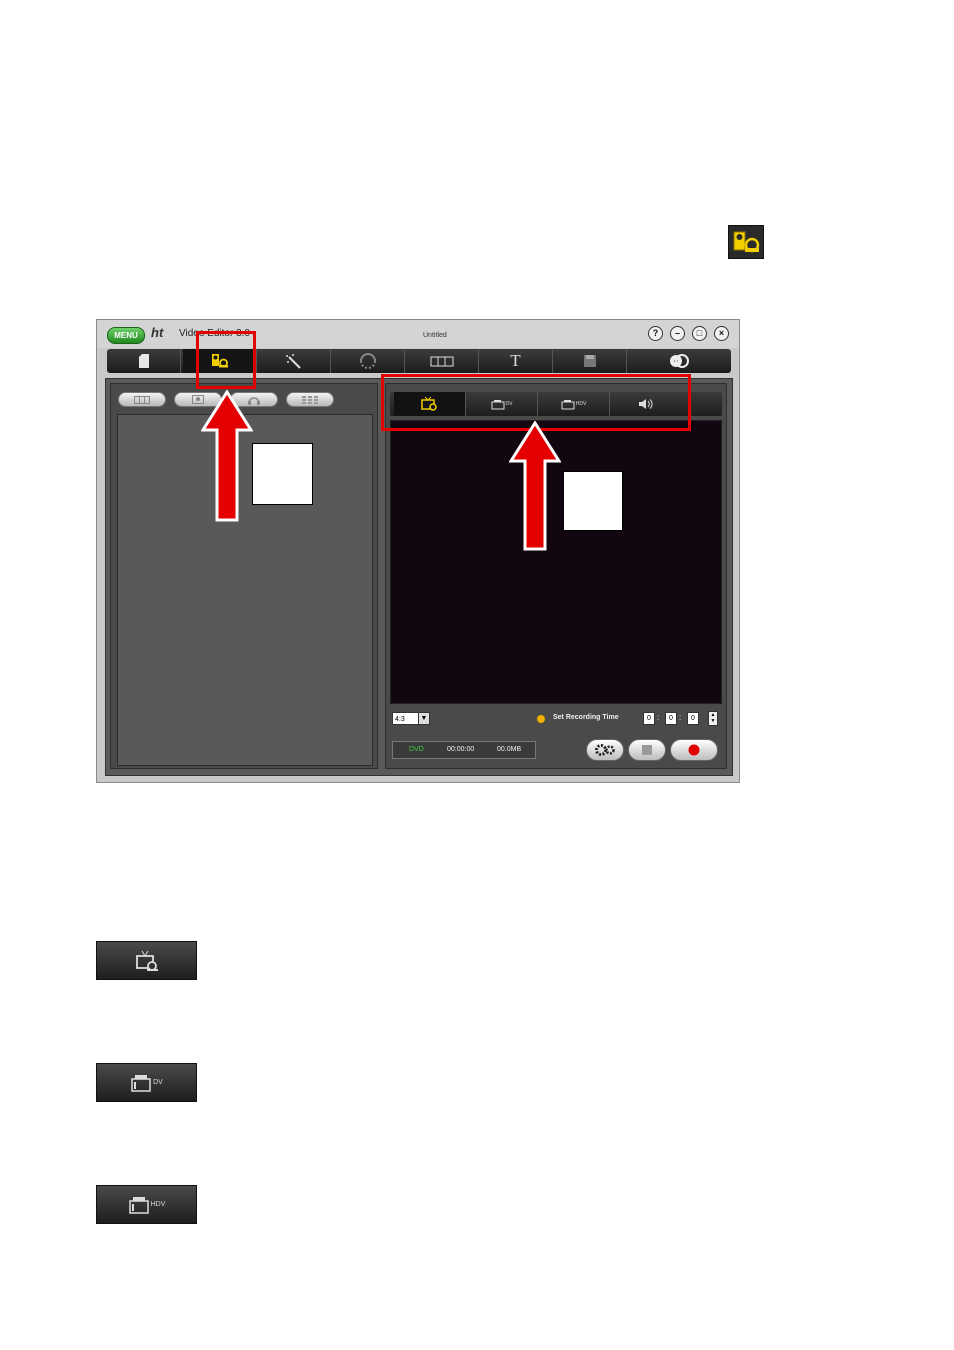 Image resolution: width=954 pixels, height=1350 pixels. I want to click on chevron-down-icon: ▼, so click(424, 718).